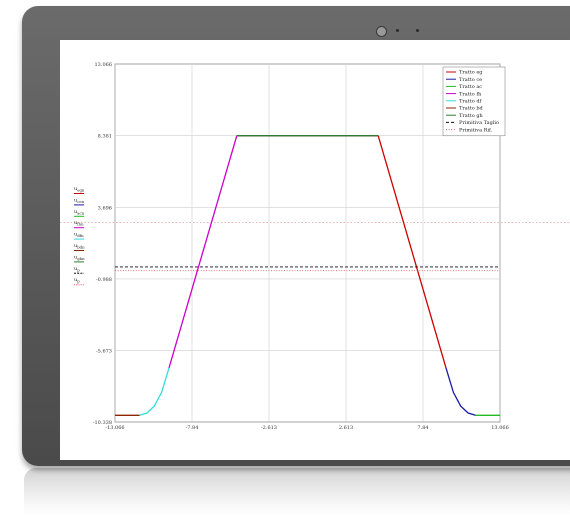 The height and width of the screenshot is (517, 570). Describe the element at coordinates (79, 246) in the screenshot. I see `y-axis-series-label: ubdn` at that location.